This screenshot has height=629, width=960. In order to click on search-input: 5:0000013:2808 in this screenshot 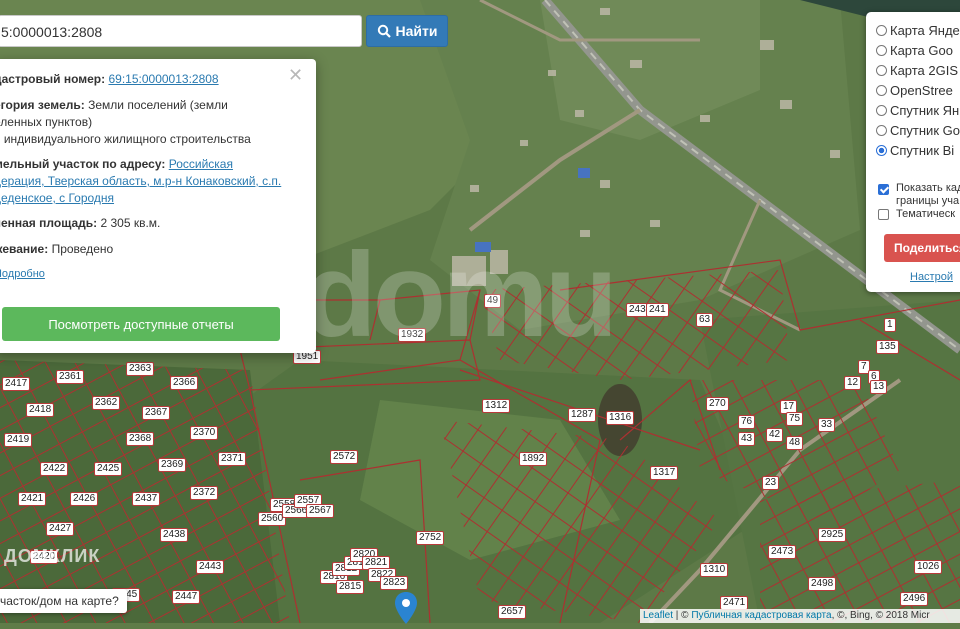, I will do `click(181, 31)`.